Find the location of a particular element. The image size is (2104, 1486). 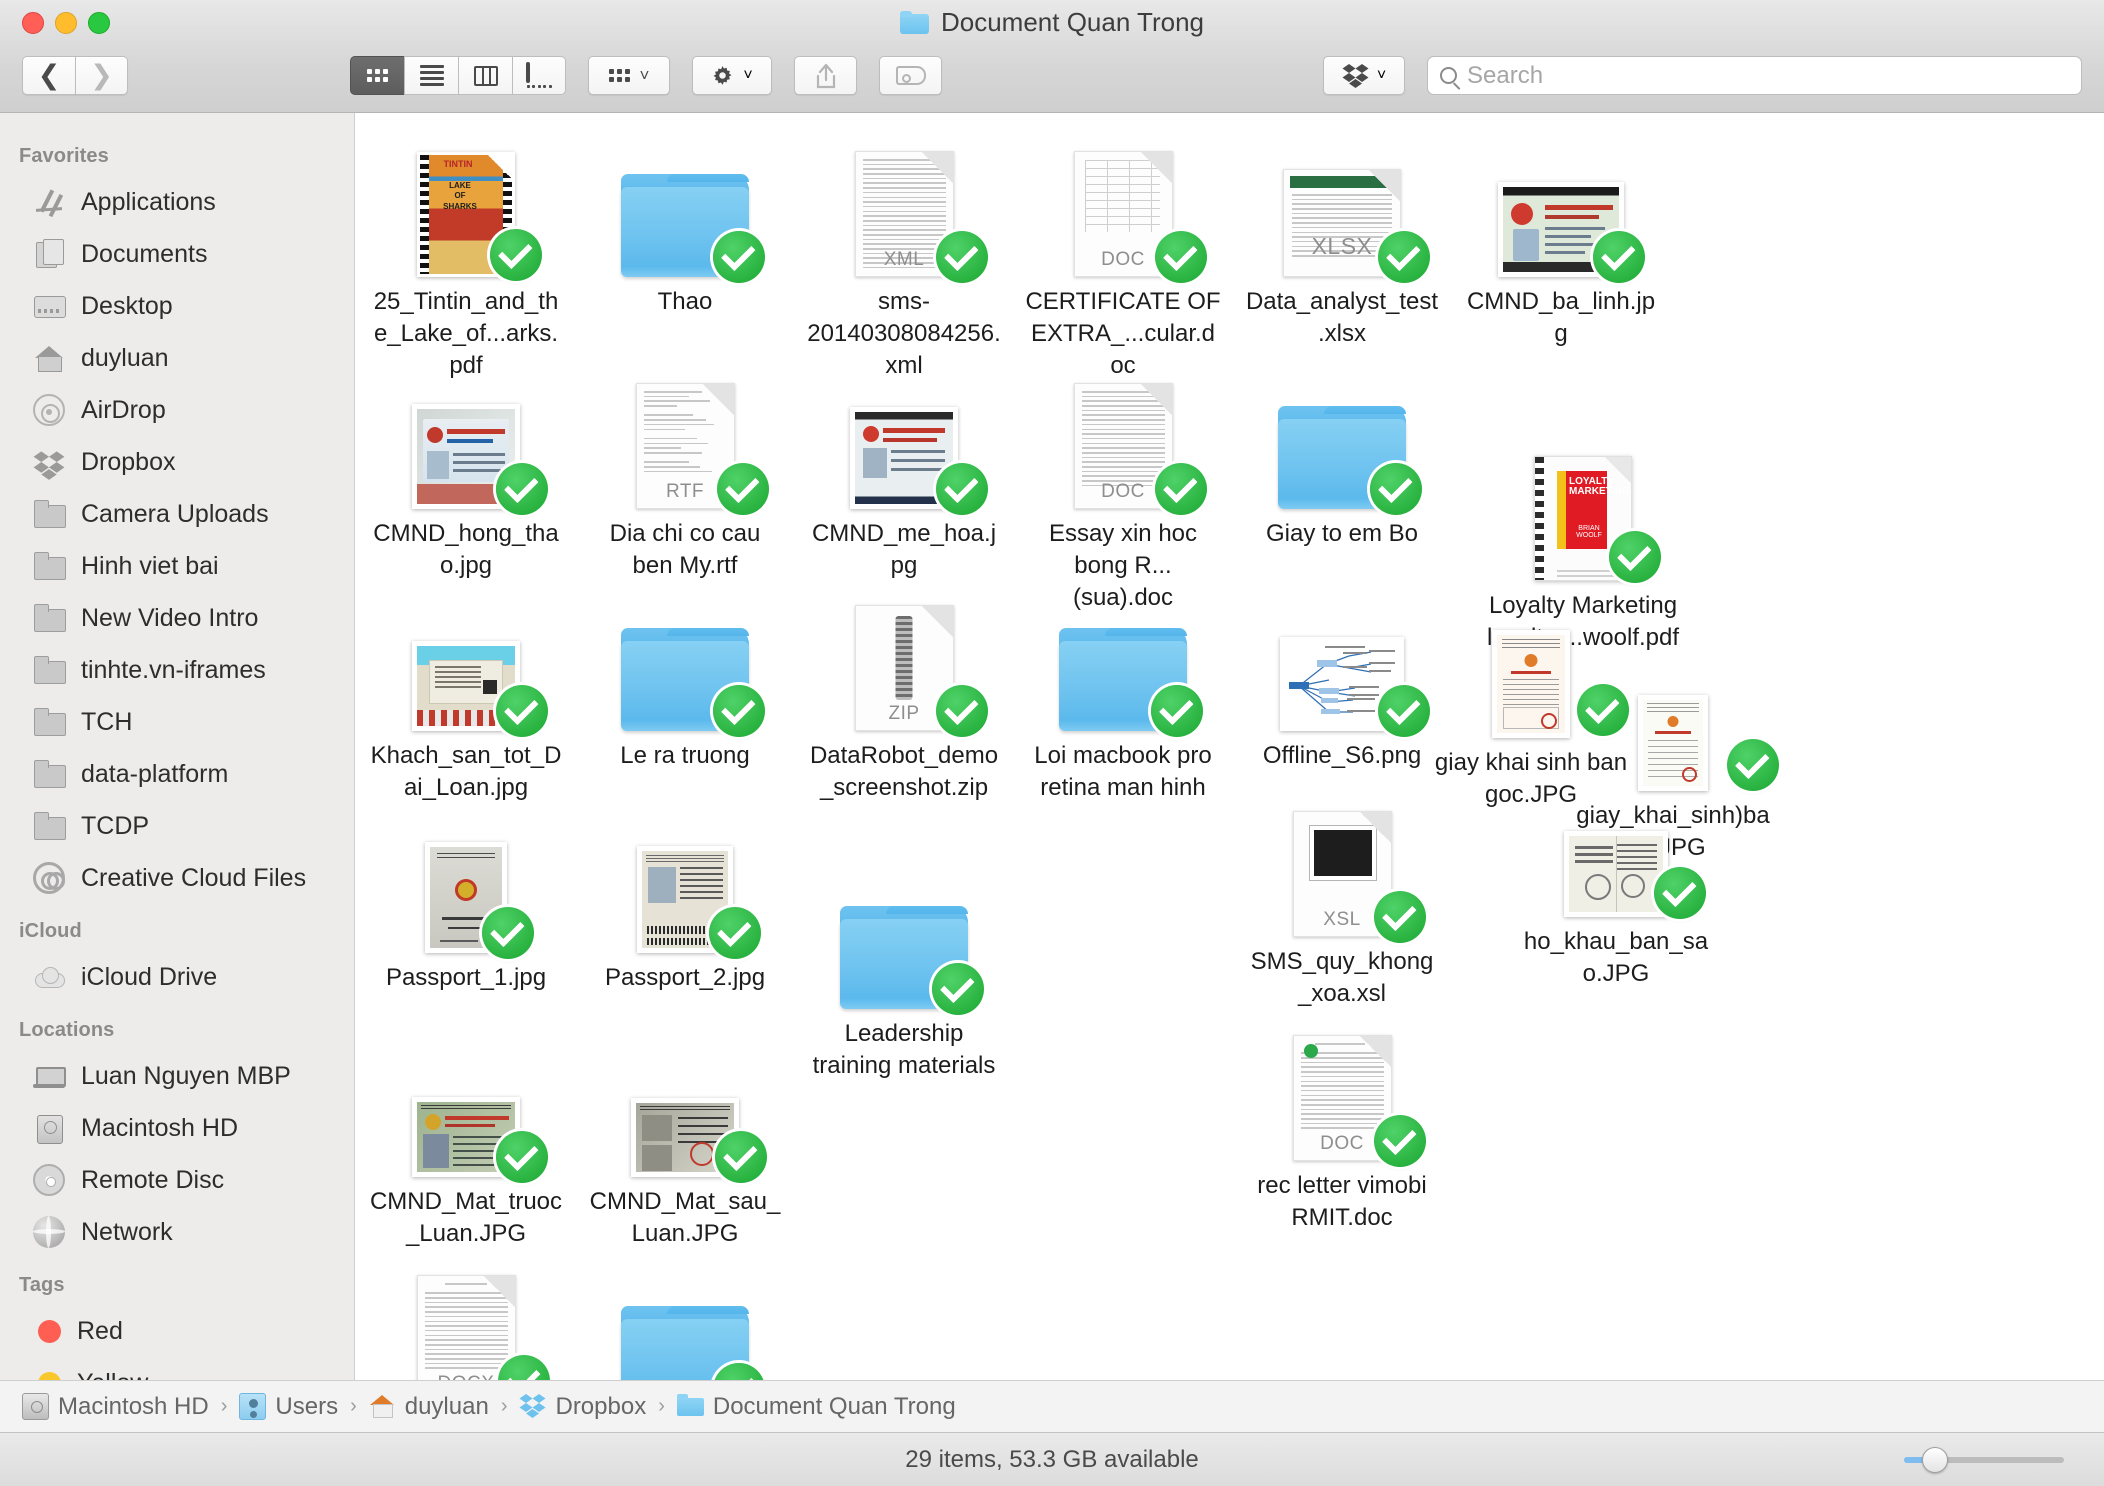

breadcrumb-duyluan: duyluan is located at coordinates (429, 1407).